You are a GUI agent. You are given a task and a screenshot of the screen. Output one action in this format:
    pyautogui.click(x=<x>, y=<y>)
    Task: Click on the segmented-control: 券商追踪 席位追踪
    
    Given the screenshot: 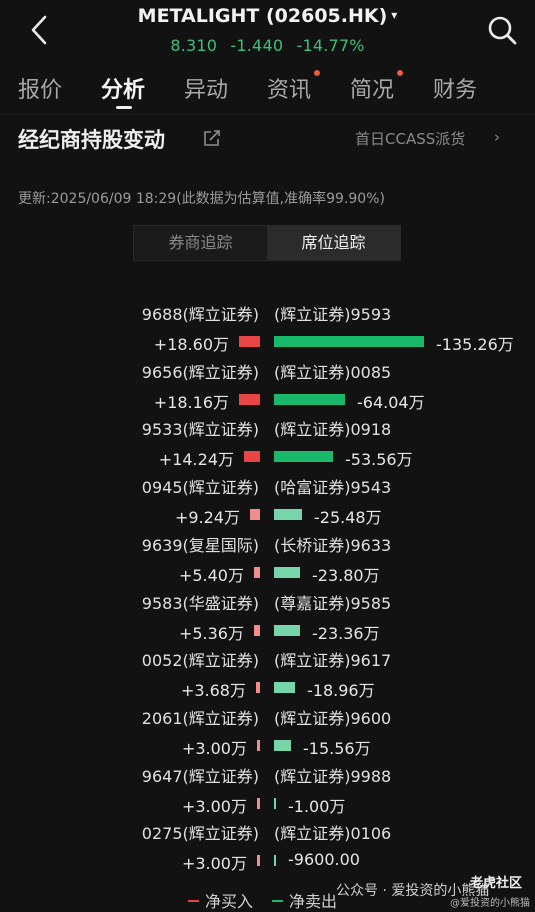 What is the action you would take?
    pyautogui.click(x=267, y=243)
    